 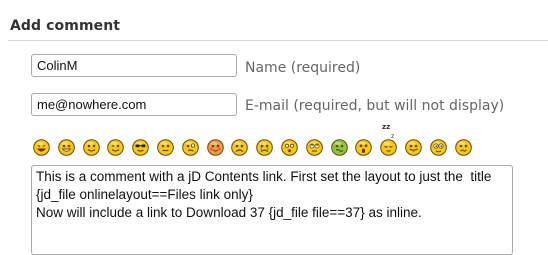 What do you see at coordinates (438, 147) in the screenshot?
I see `big-eyes-smiley-icon` at bounding box center [438, 147].